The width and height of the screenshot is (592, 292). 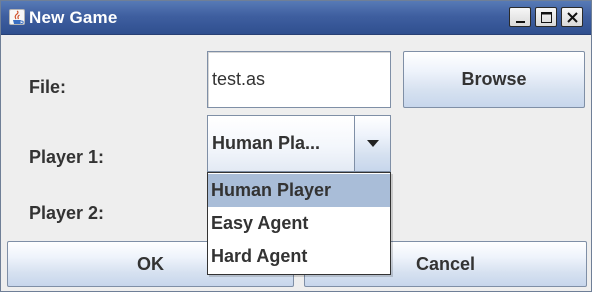 I want to click on player-dropdown-list: Human Player Easy Agent Hard Agent, so click(x=299, y=223).